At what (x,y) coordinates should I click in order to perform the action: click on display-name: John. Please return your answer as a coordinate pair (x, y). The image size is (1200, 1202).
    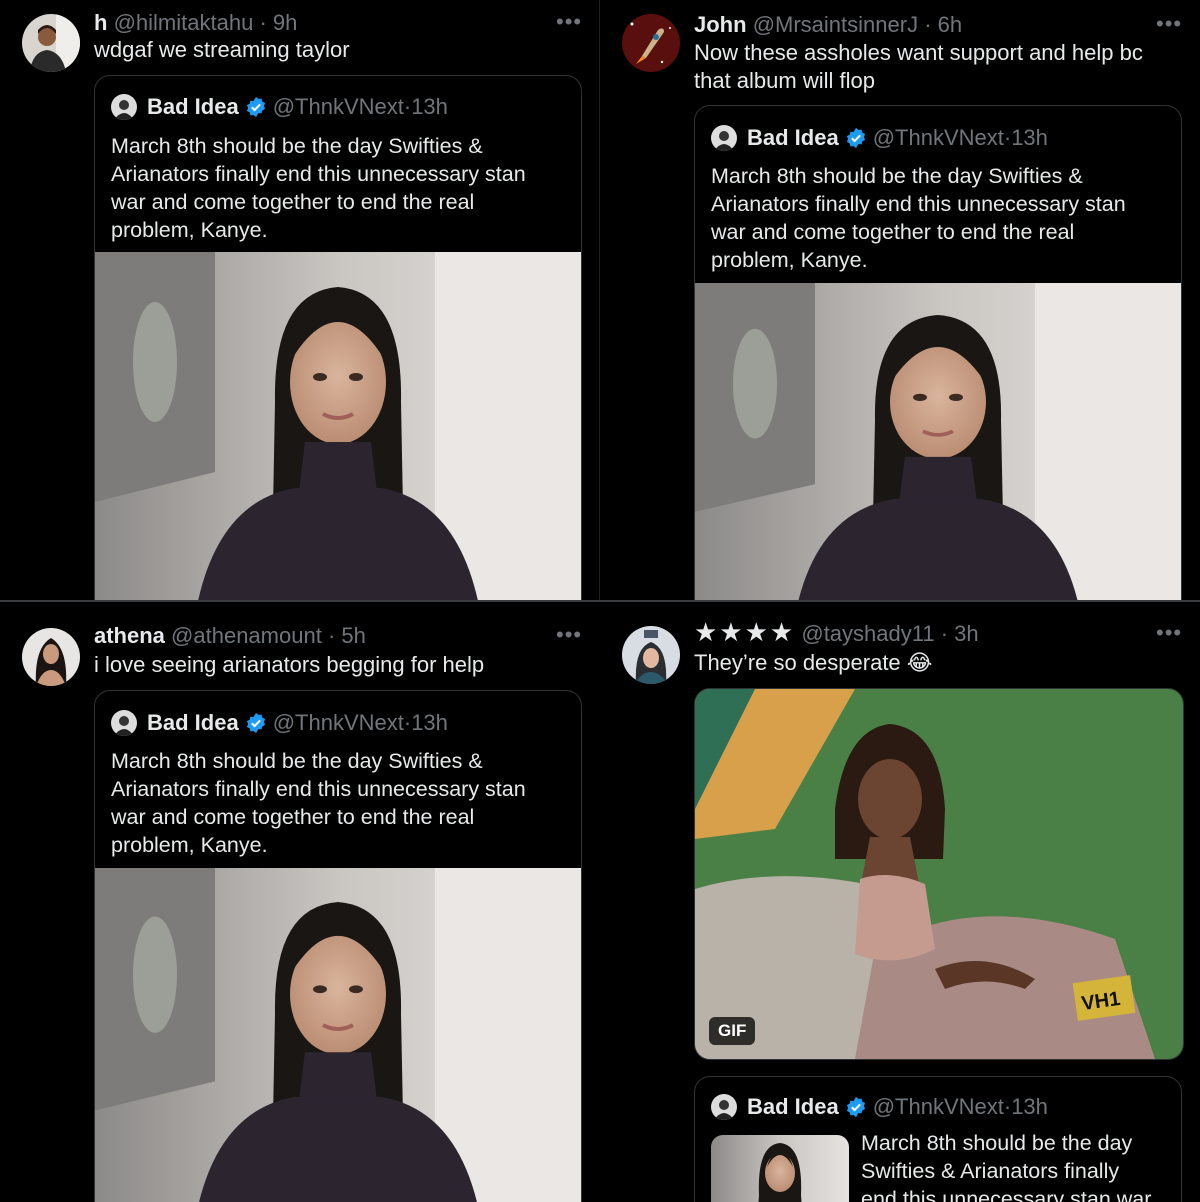
    Looking at the image, I should click on (720, 24).